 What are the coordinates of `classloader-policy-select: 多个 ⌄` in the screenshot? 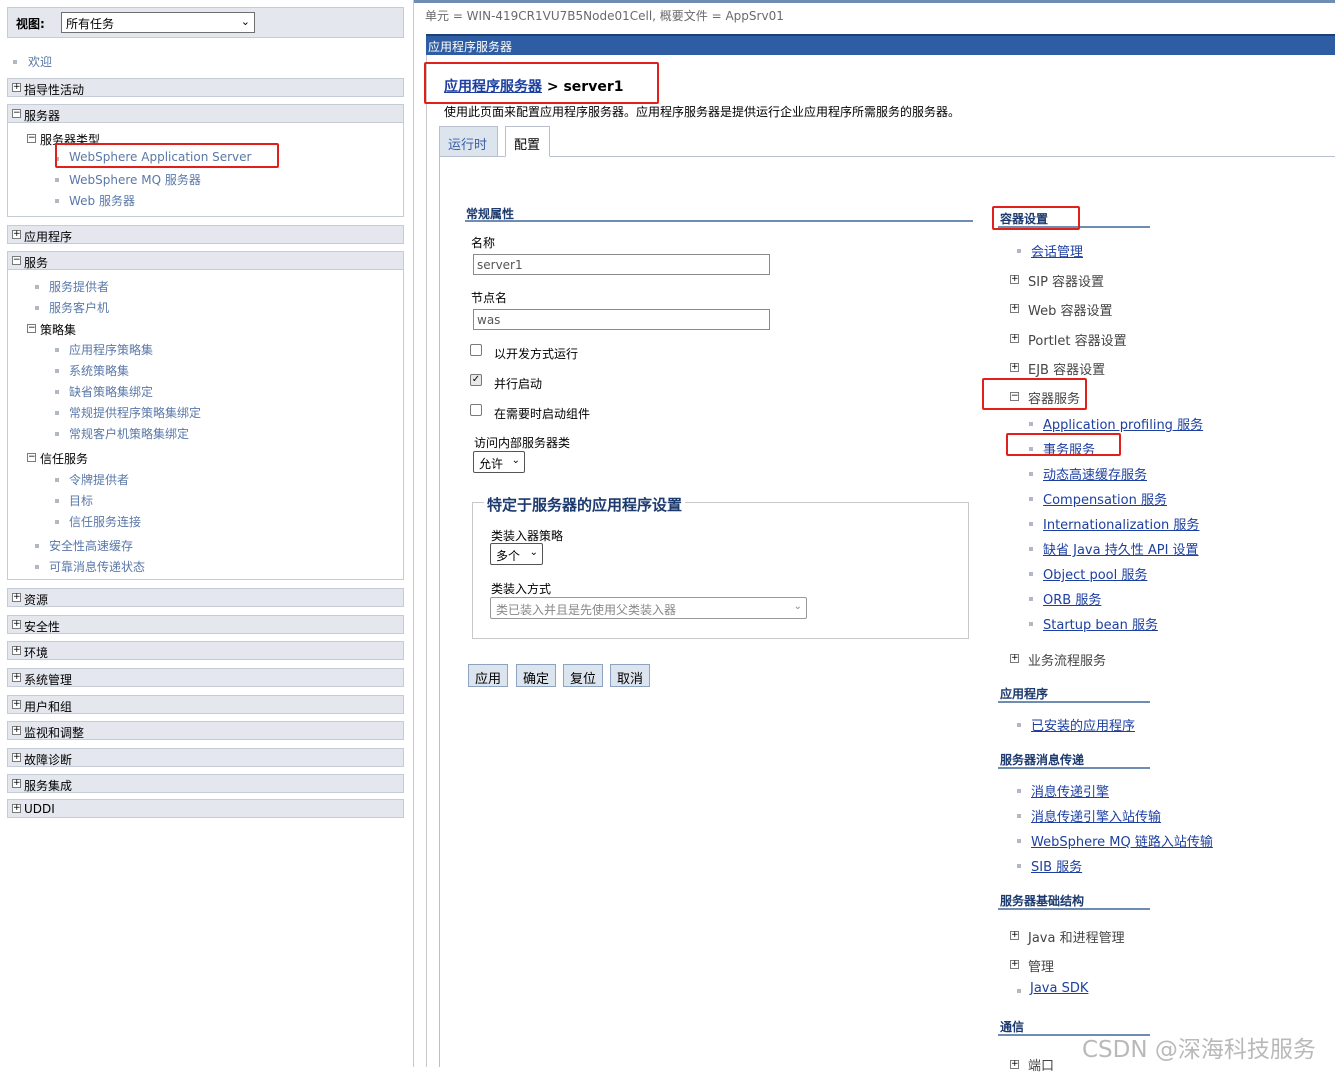 It's located at (516, 554).